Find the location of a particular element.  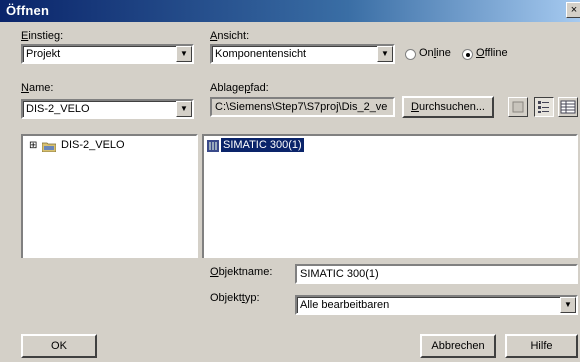

offline-radio is located at coordinates (467, 54).